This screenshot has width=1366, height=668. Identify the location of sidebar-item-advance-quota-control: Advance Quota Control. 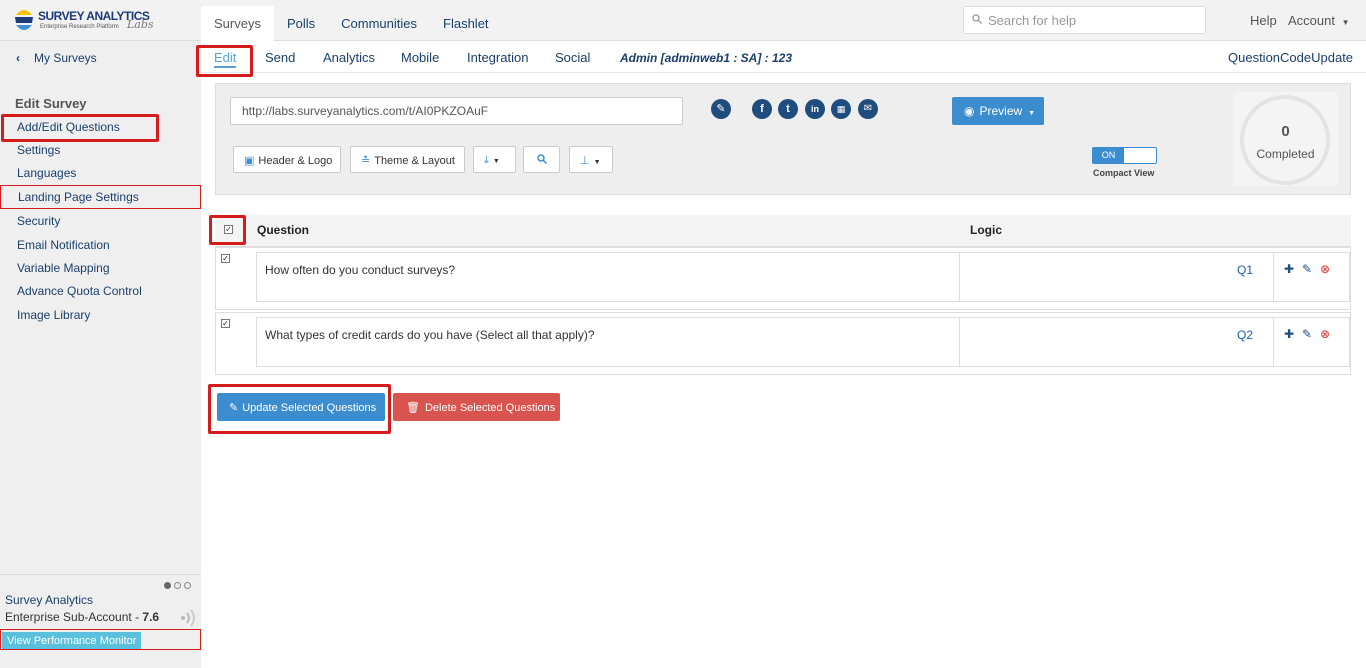
(79, 291).